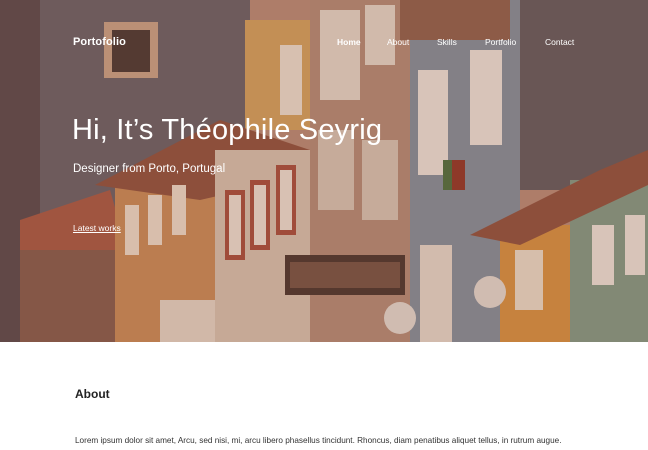 Image resolution: width=648 pixels, height=450 pixels. What do you see at coordinates (97, 228) in the screenshot?
I see `latest-works-link: Latest works` at bounding box center [97, 228].